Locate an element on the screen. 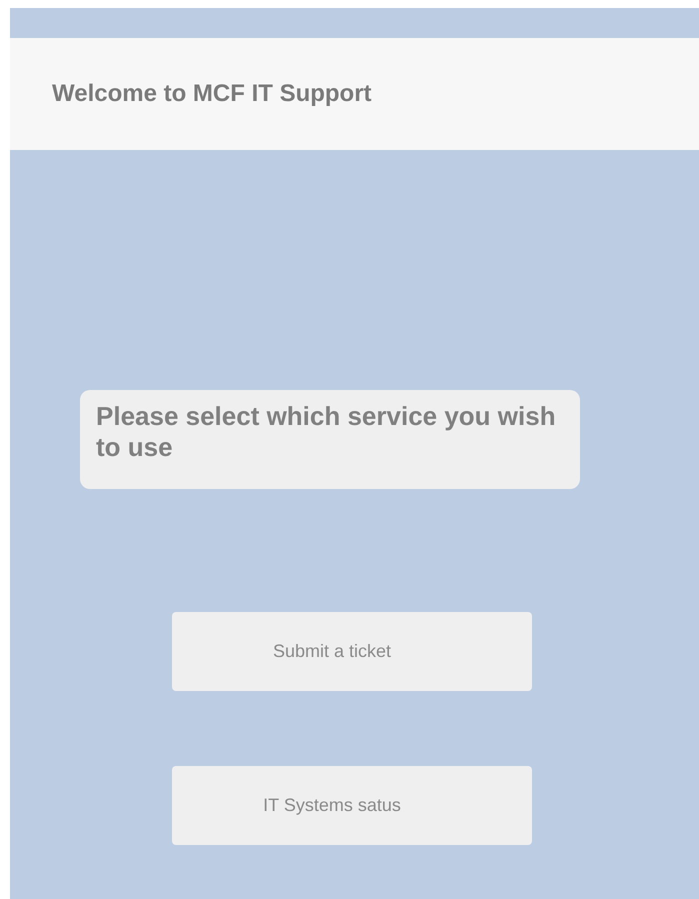  page-title: Welcome to MCF IT Support is located at coordinates (212, 94).